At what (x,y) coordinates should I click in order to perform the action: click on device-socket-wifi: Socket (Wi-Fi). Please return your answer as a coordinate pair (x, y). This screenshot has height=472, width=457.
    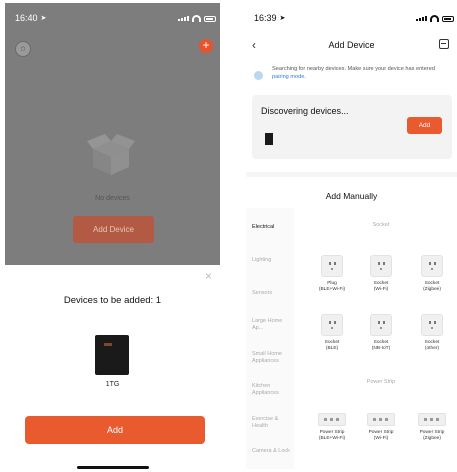
    Looking at the image, I should click on (381, 274).